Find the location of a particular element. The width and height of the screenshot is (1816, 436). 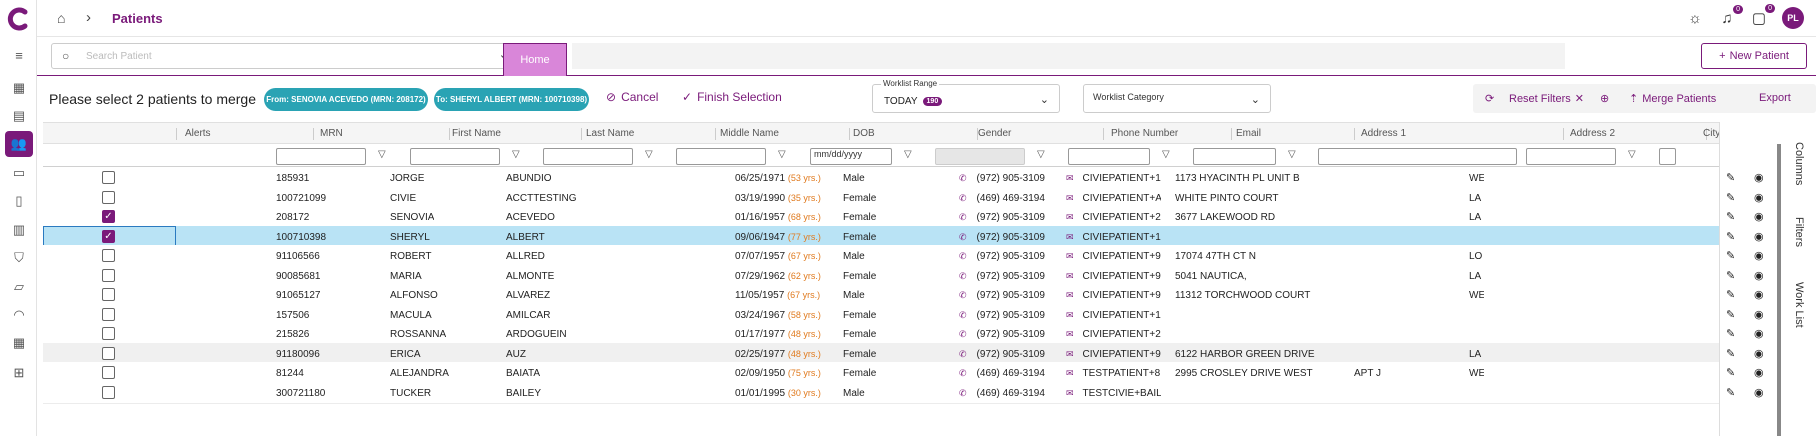

calendar-icon: ▦ is located at coordinates (19, 88).